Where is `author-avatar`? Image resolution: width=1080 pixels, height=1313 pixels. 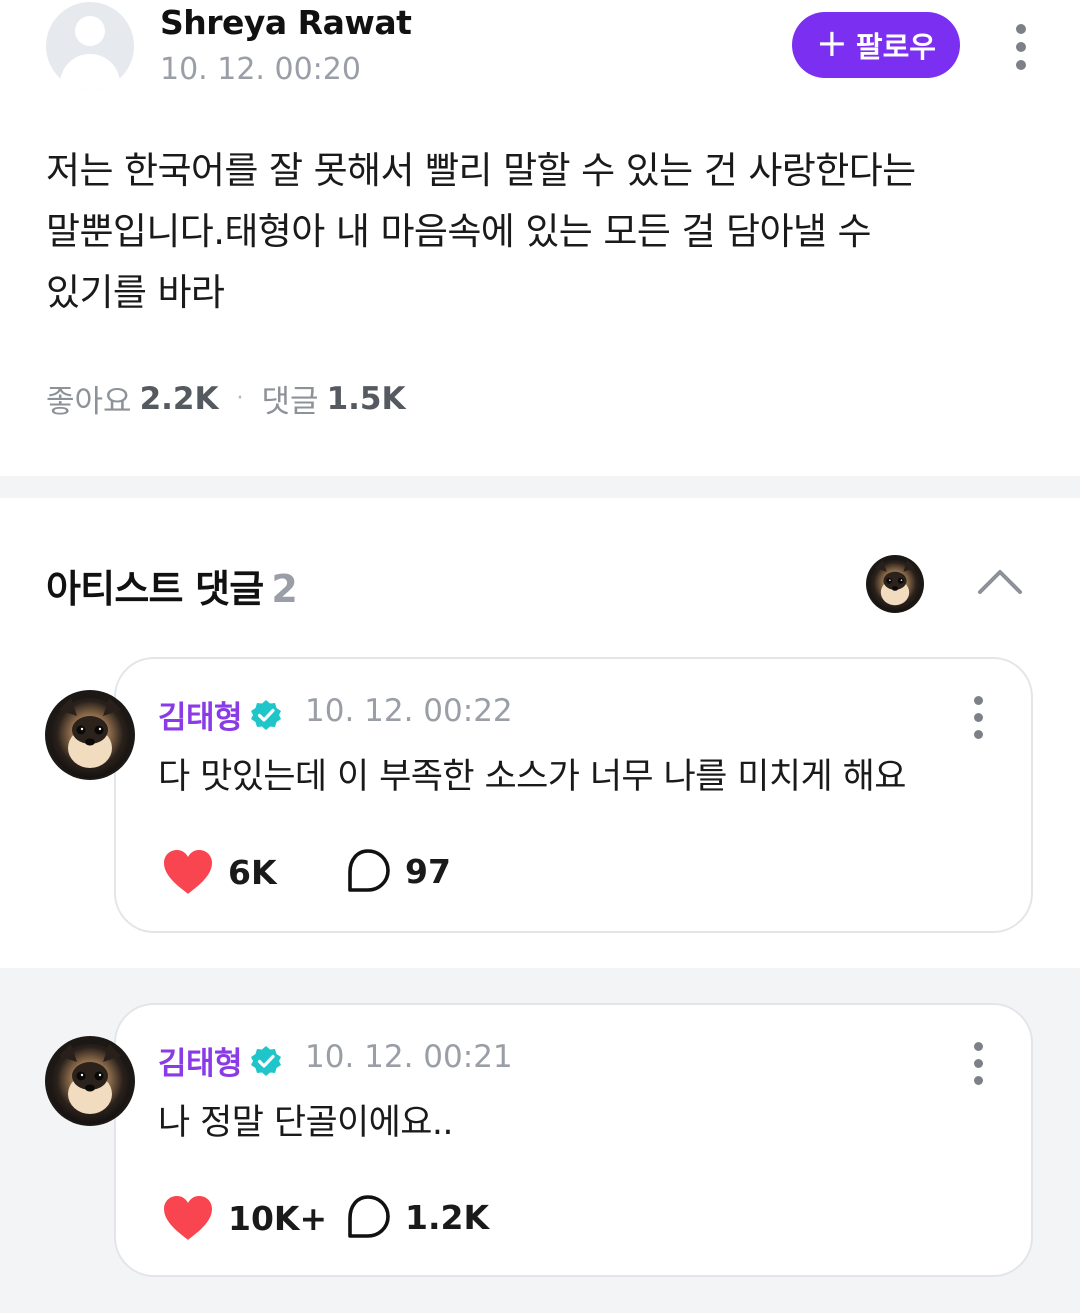
author-avatar is located at coordinates (90, 46).